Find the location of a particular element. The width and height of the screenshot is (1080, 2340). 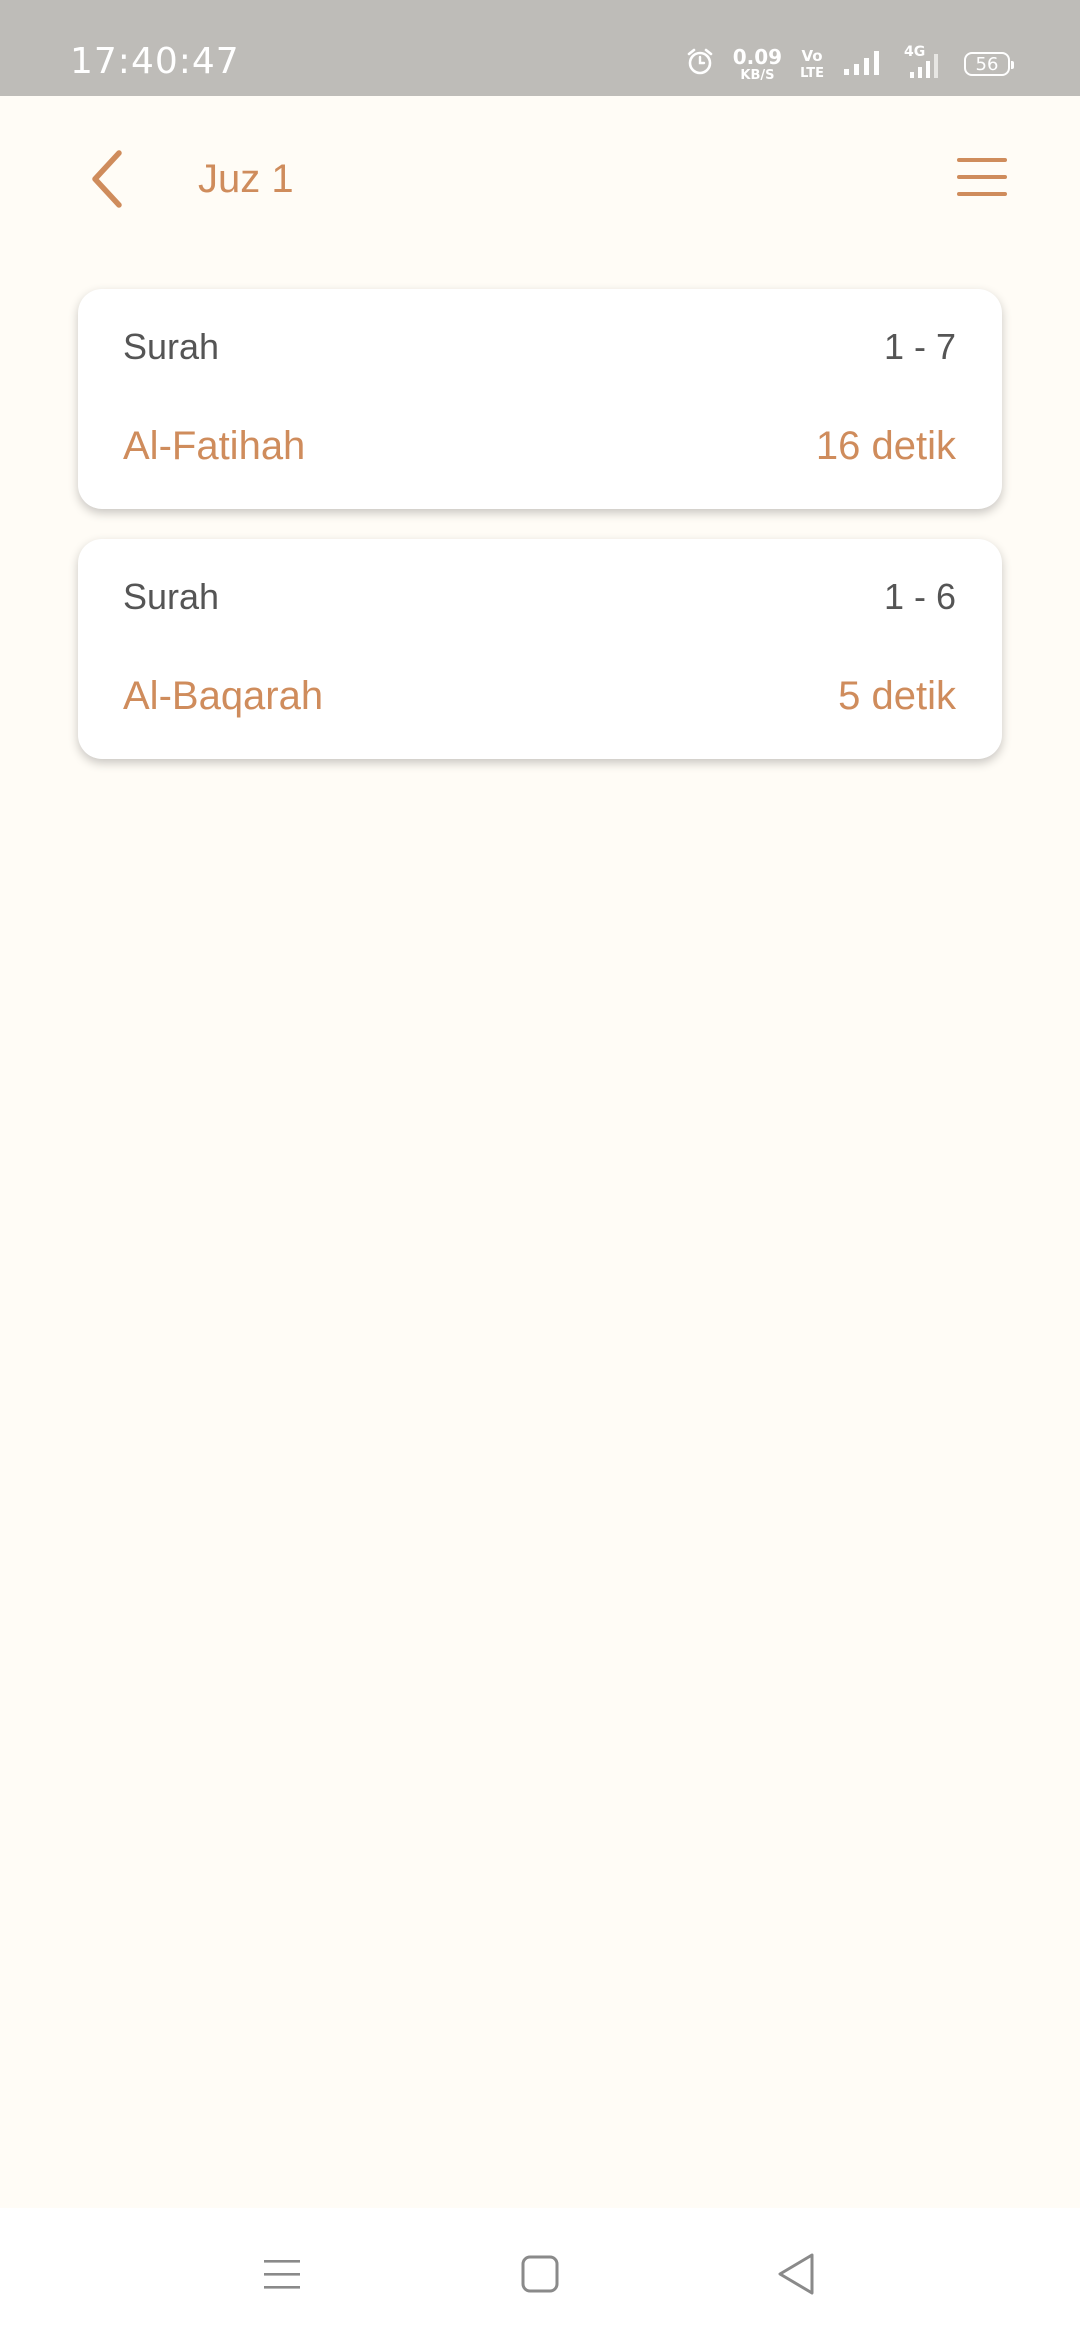

recents-icon is located at coordinates (282, 2276).